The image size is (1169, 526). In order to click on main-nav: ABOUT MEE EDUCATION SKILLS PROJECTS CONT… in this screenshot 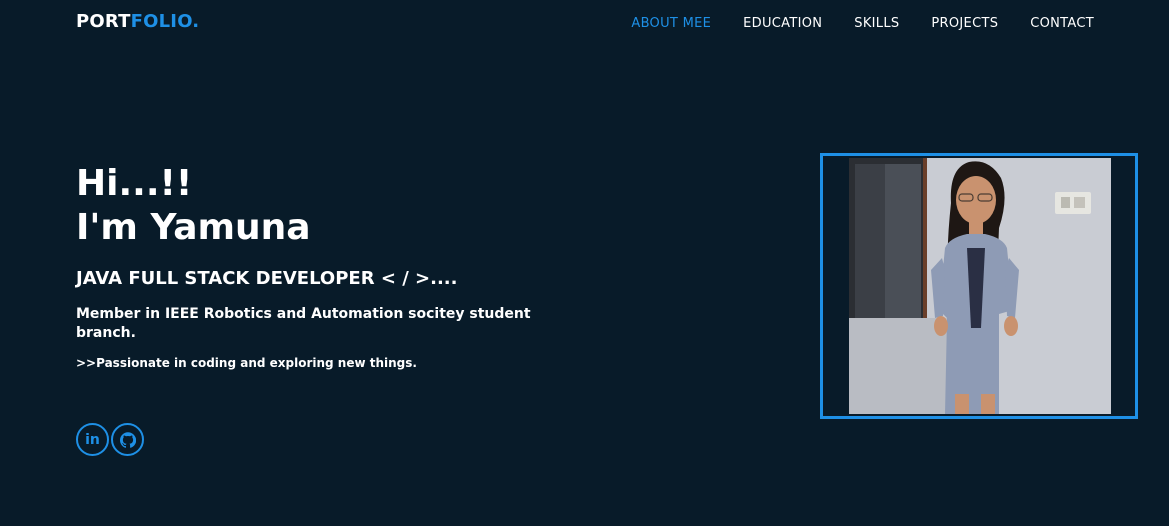, I will do `click(862, 23)`.